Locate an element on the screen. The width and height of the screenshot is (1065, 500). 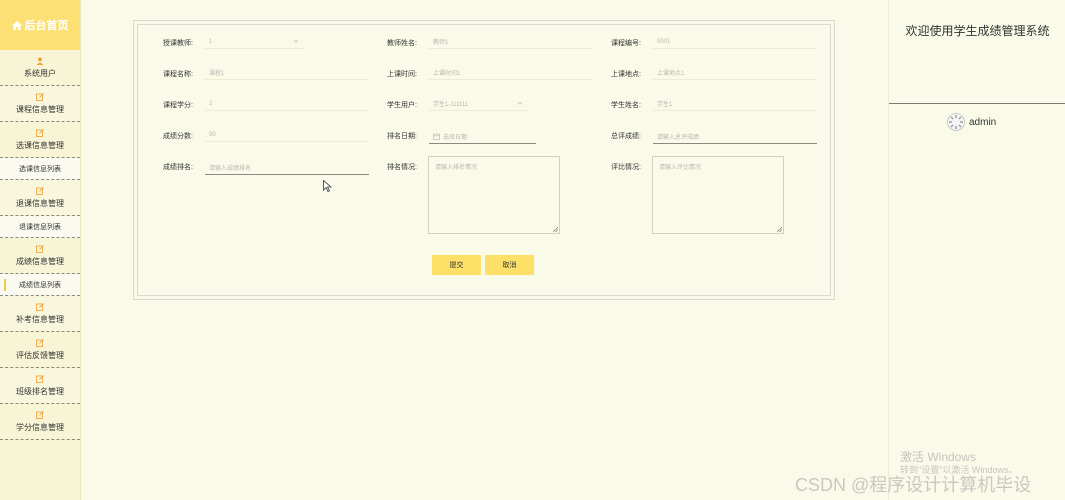
home-icon is located at coordinates (16, 25).